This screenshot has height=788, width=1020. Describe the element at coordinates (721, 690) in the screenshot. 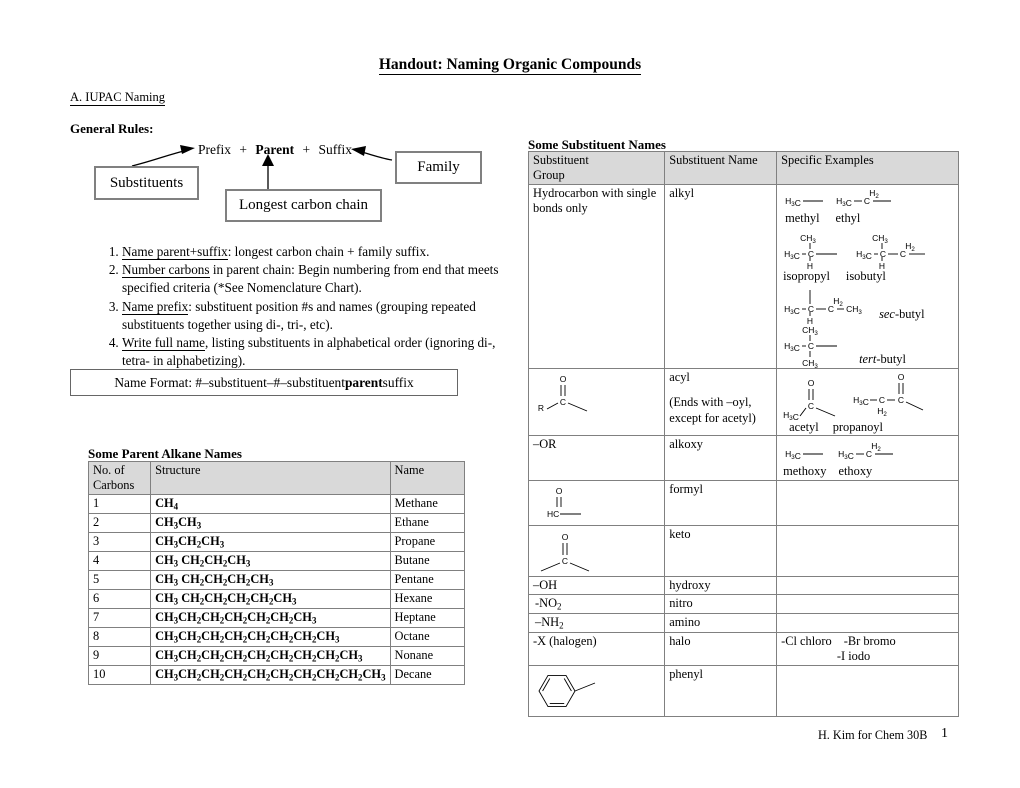

I see `substituent-name-cell: phenyl` at that location.